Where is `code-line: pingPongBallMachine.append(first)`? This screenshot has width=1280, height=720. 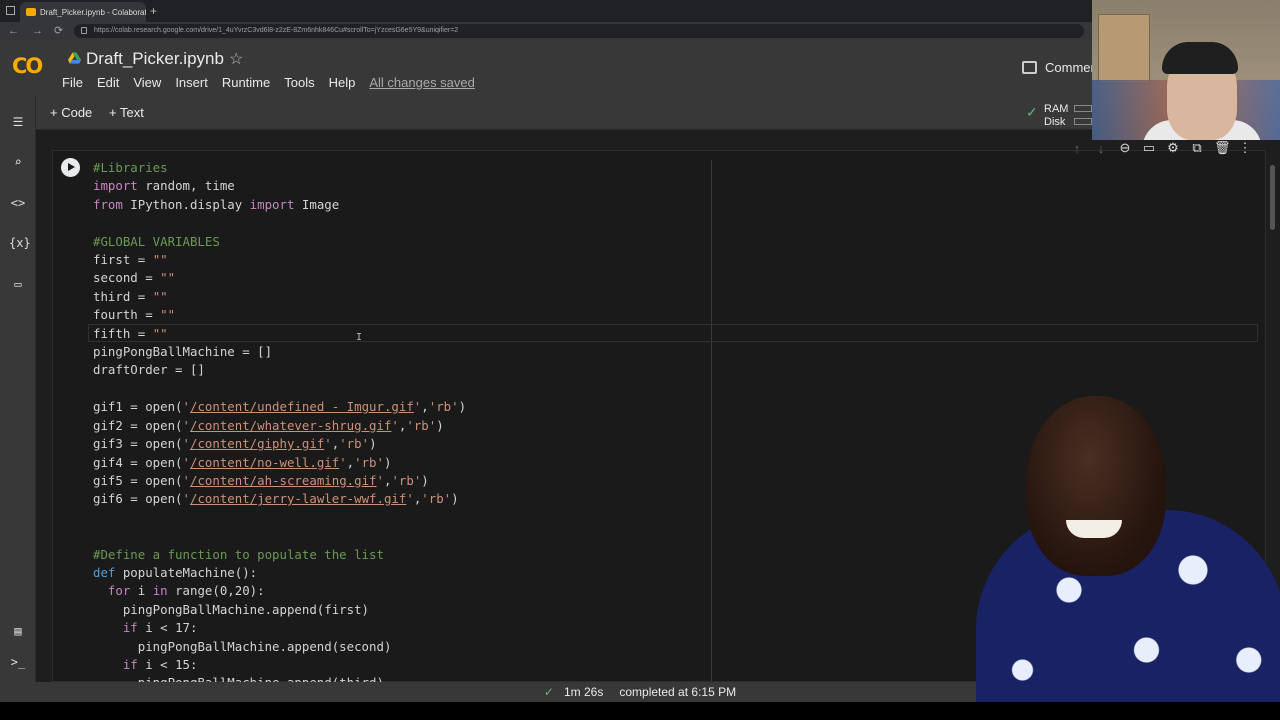
code-line: pingPongBallMachine.append(first) is located at coordinates (246, 609).